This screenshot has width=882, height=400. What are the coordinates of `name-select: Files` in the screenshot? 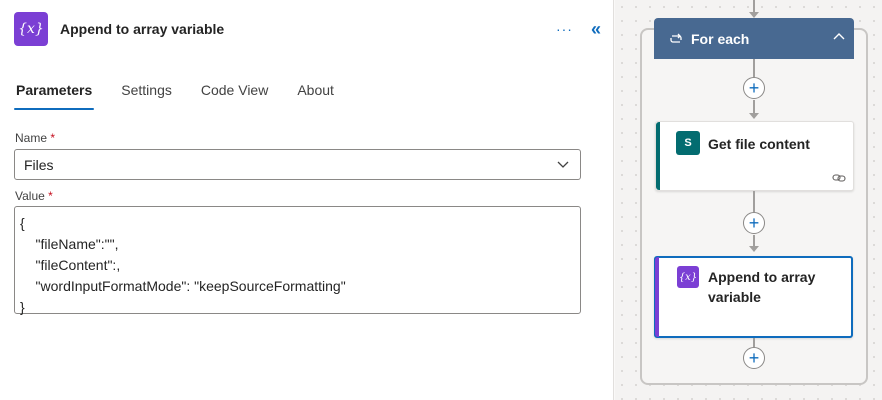 It's located at (297, 164).